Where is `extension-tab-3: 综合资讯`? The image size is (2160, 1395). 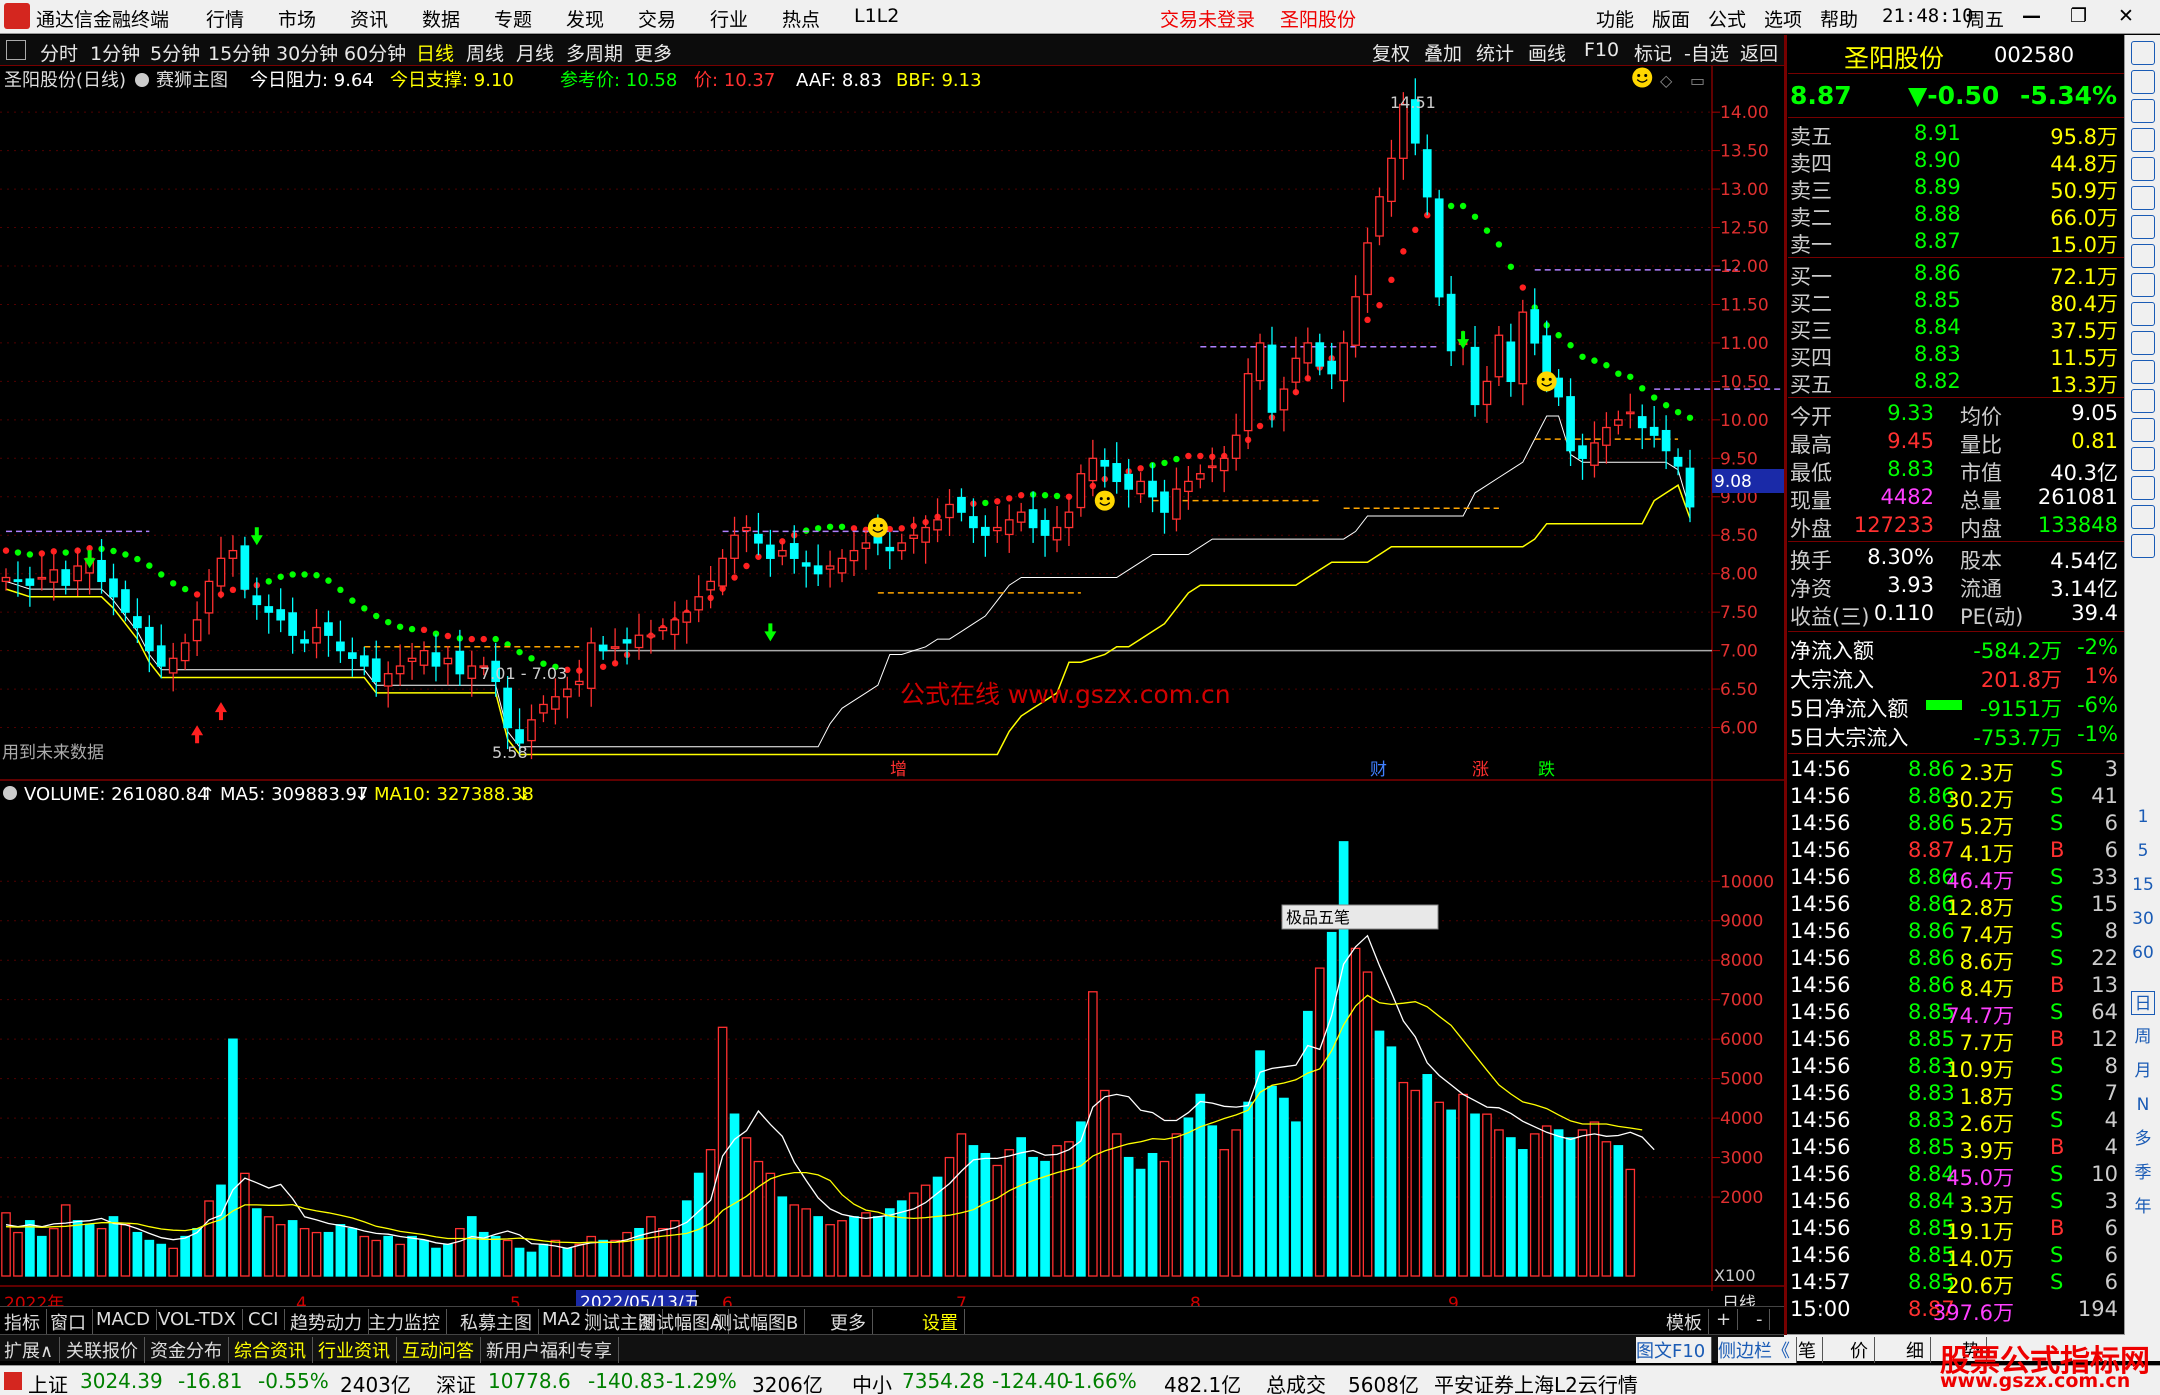
extension-tab-3: 综合资讯 is located at coordinates (273, 1350).